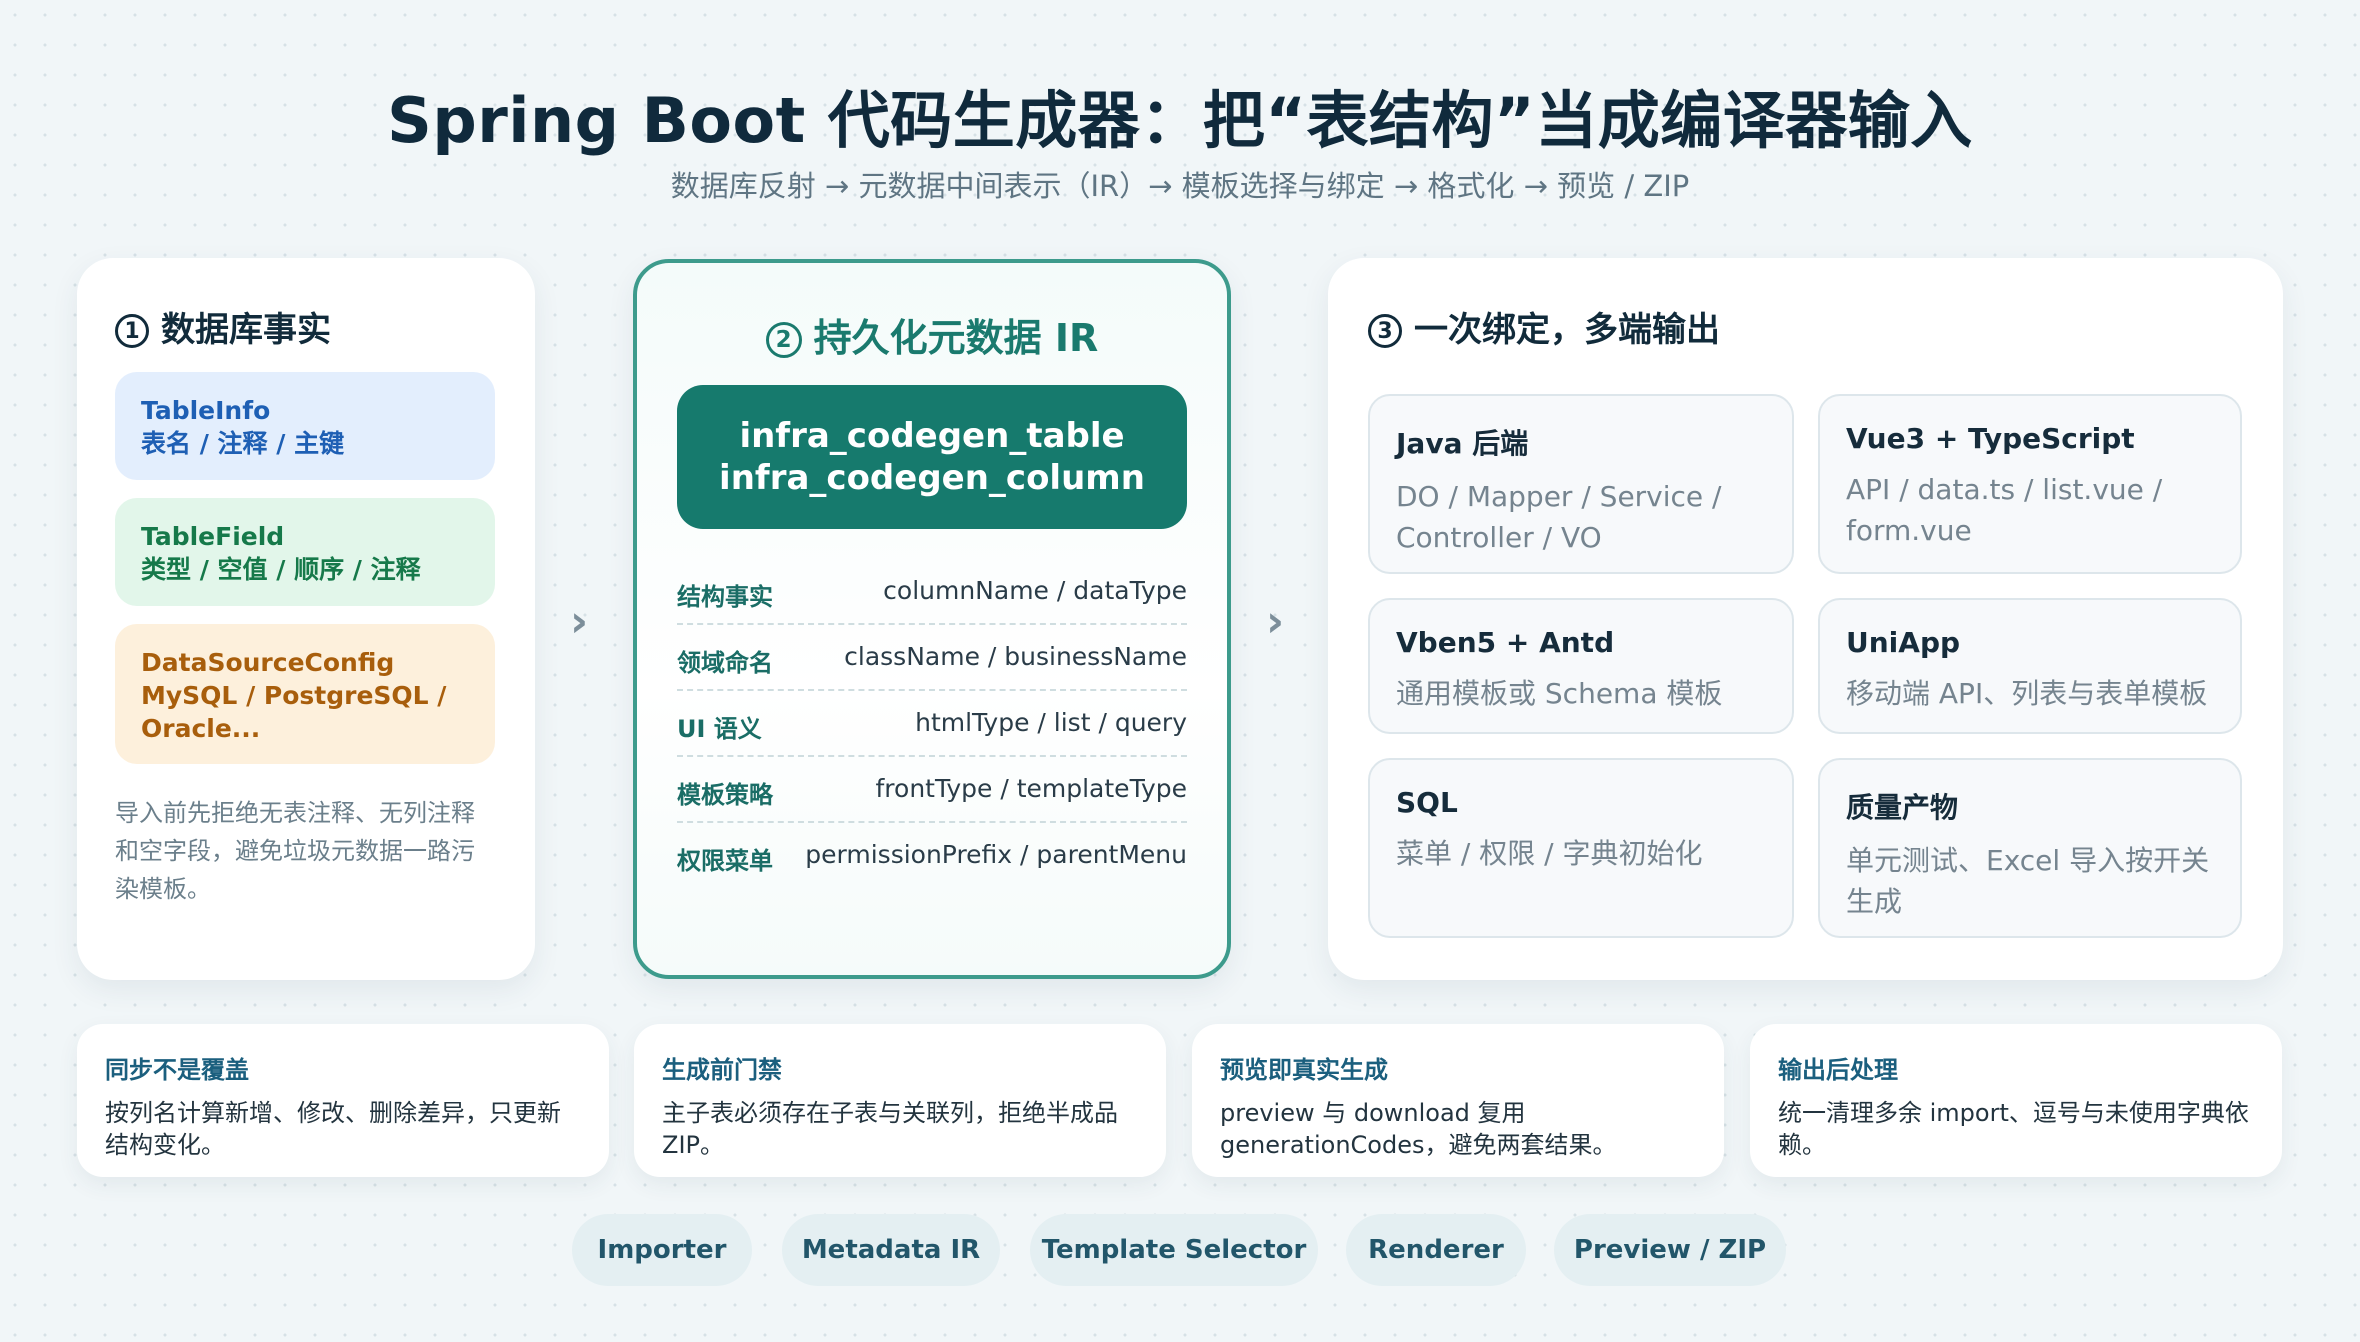 This screenshot has width=2360, height=1342. Describe the element at coordinates (246, 330) in the screenshot. I see `section-title-text: 数据库事实` at that location.